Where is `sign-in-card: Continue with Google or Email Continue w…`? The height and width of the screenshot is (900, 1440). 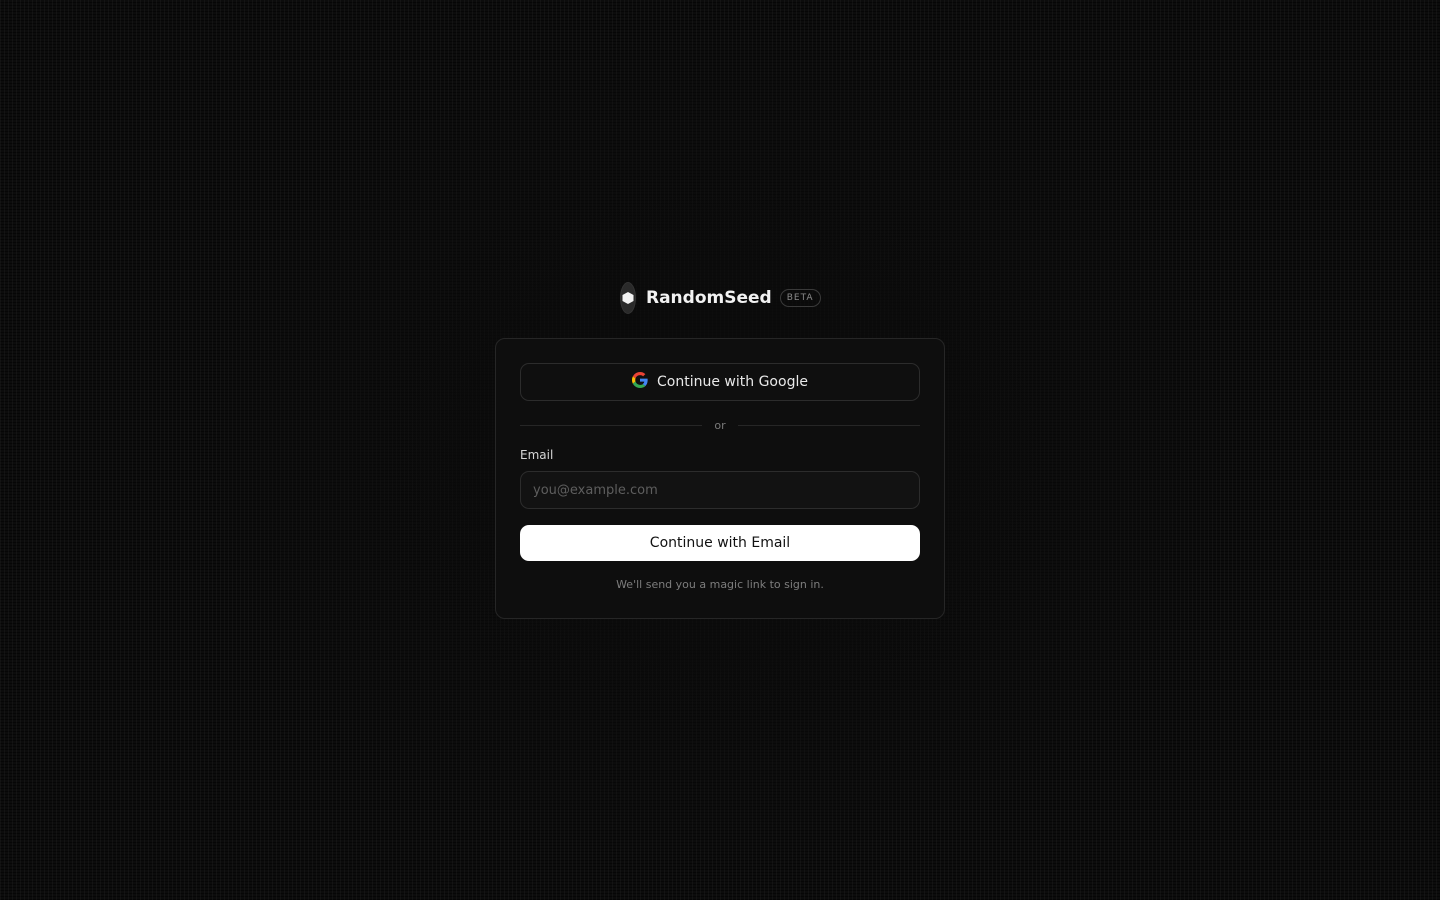
sign-in-card: Continue with Google or Email Continue w… is located at coordinates (720, 478).